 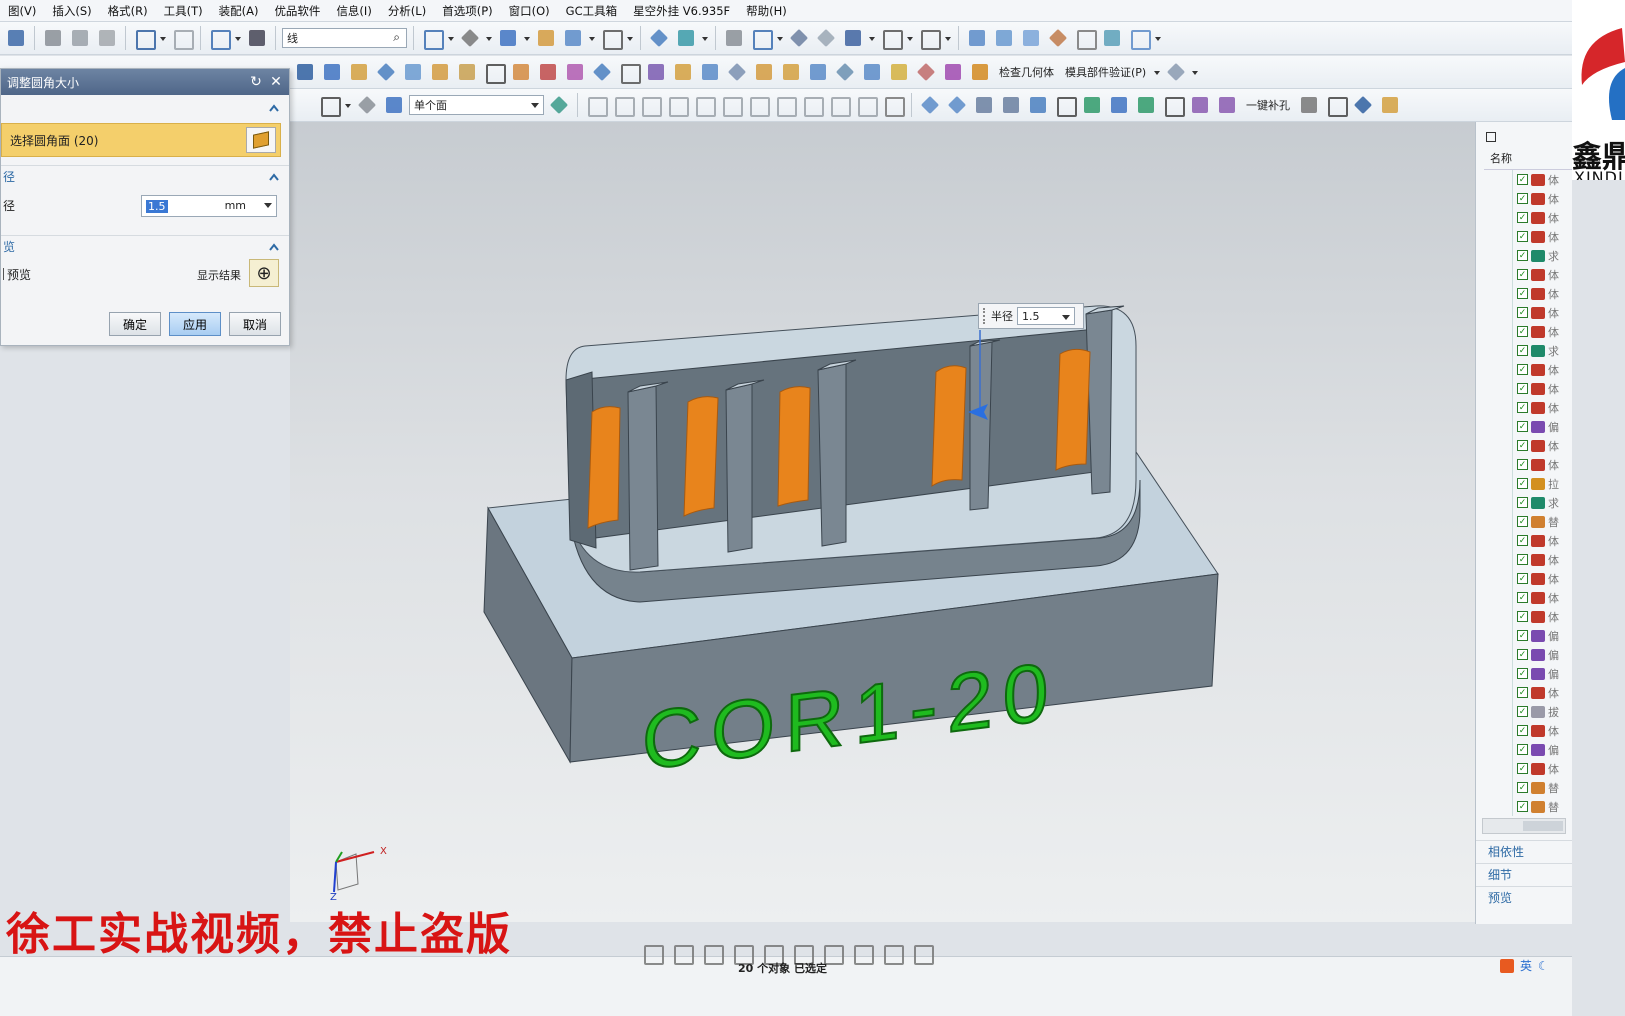 I want to click on chevron-down-icon, so click(x=268, y=207).